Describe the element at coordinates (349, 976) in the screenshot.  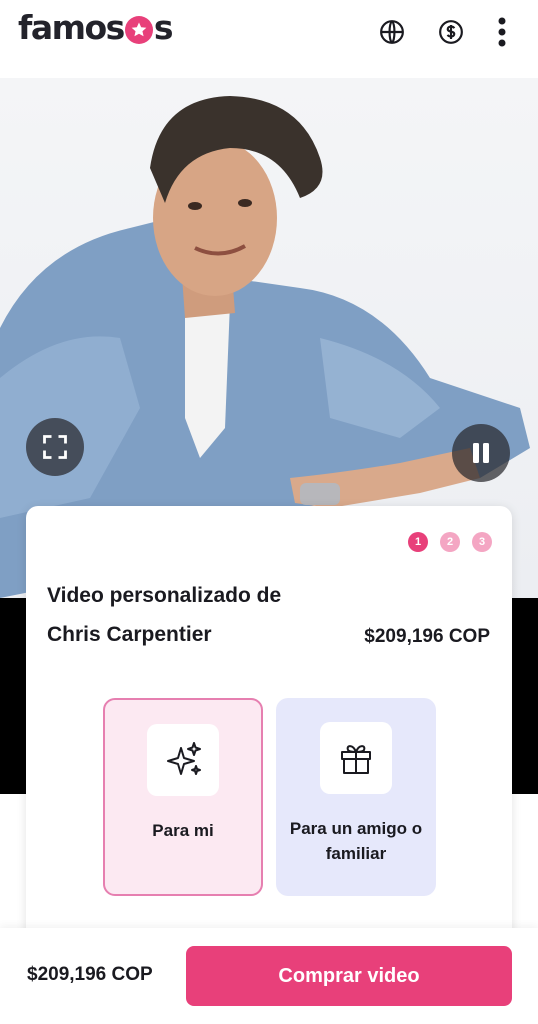
I see `buy-video-button: Comprar video` at that location.